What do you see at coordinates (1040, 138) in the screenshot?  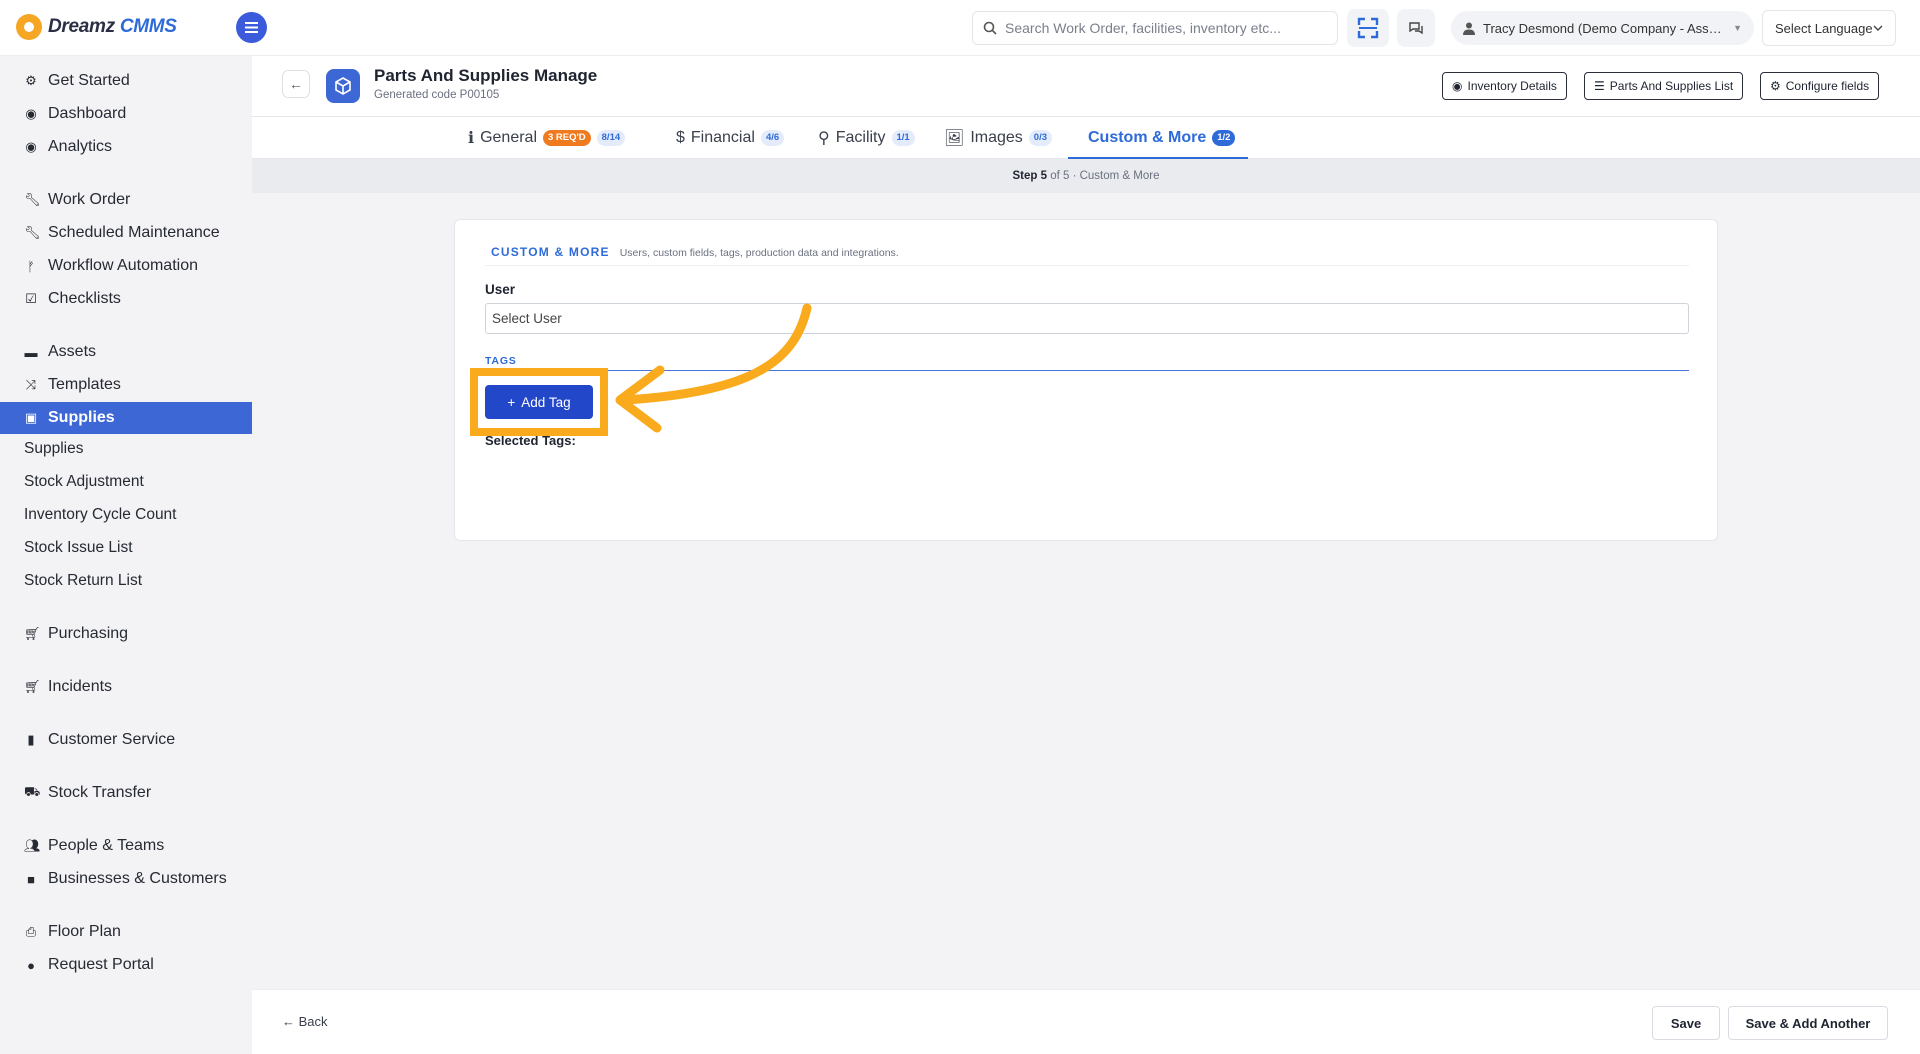 I see `count-badge: 0/3` at bounding box center [1040, 138].